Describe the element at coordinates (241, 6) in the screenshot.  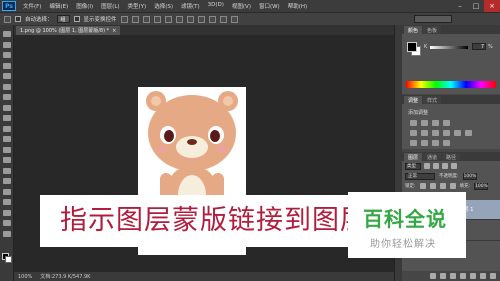
I see `menu-item: 视图(V)` at that location.